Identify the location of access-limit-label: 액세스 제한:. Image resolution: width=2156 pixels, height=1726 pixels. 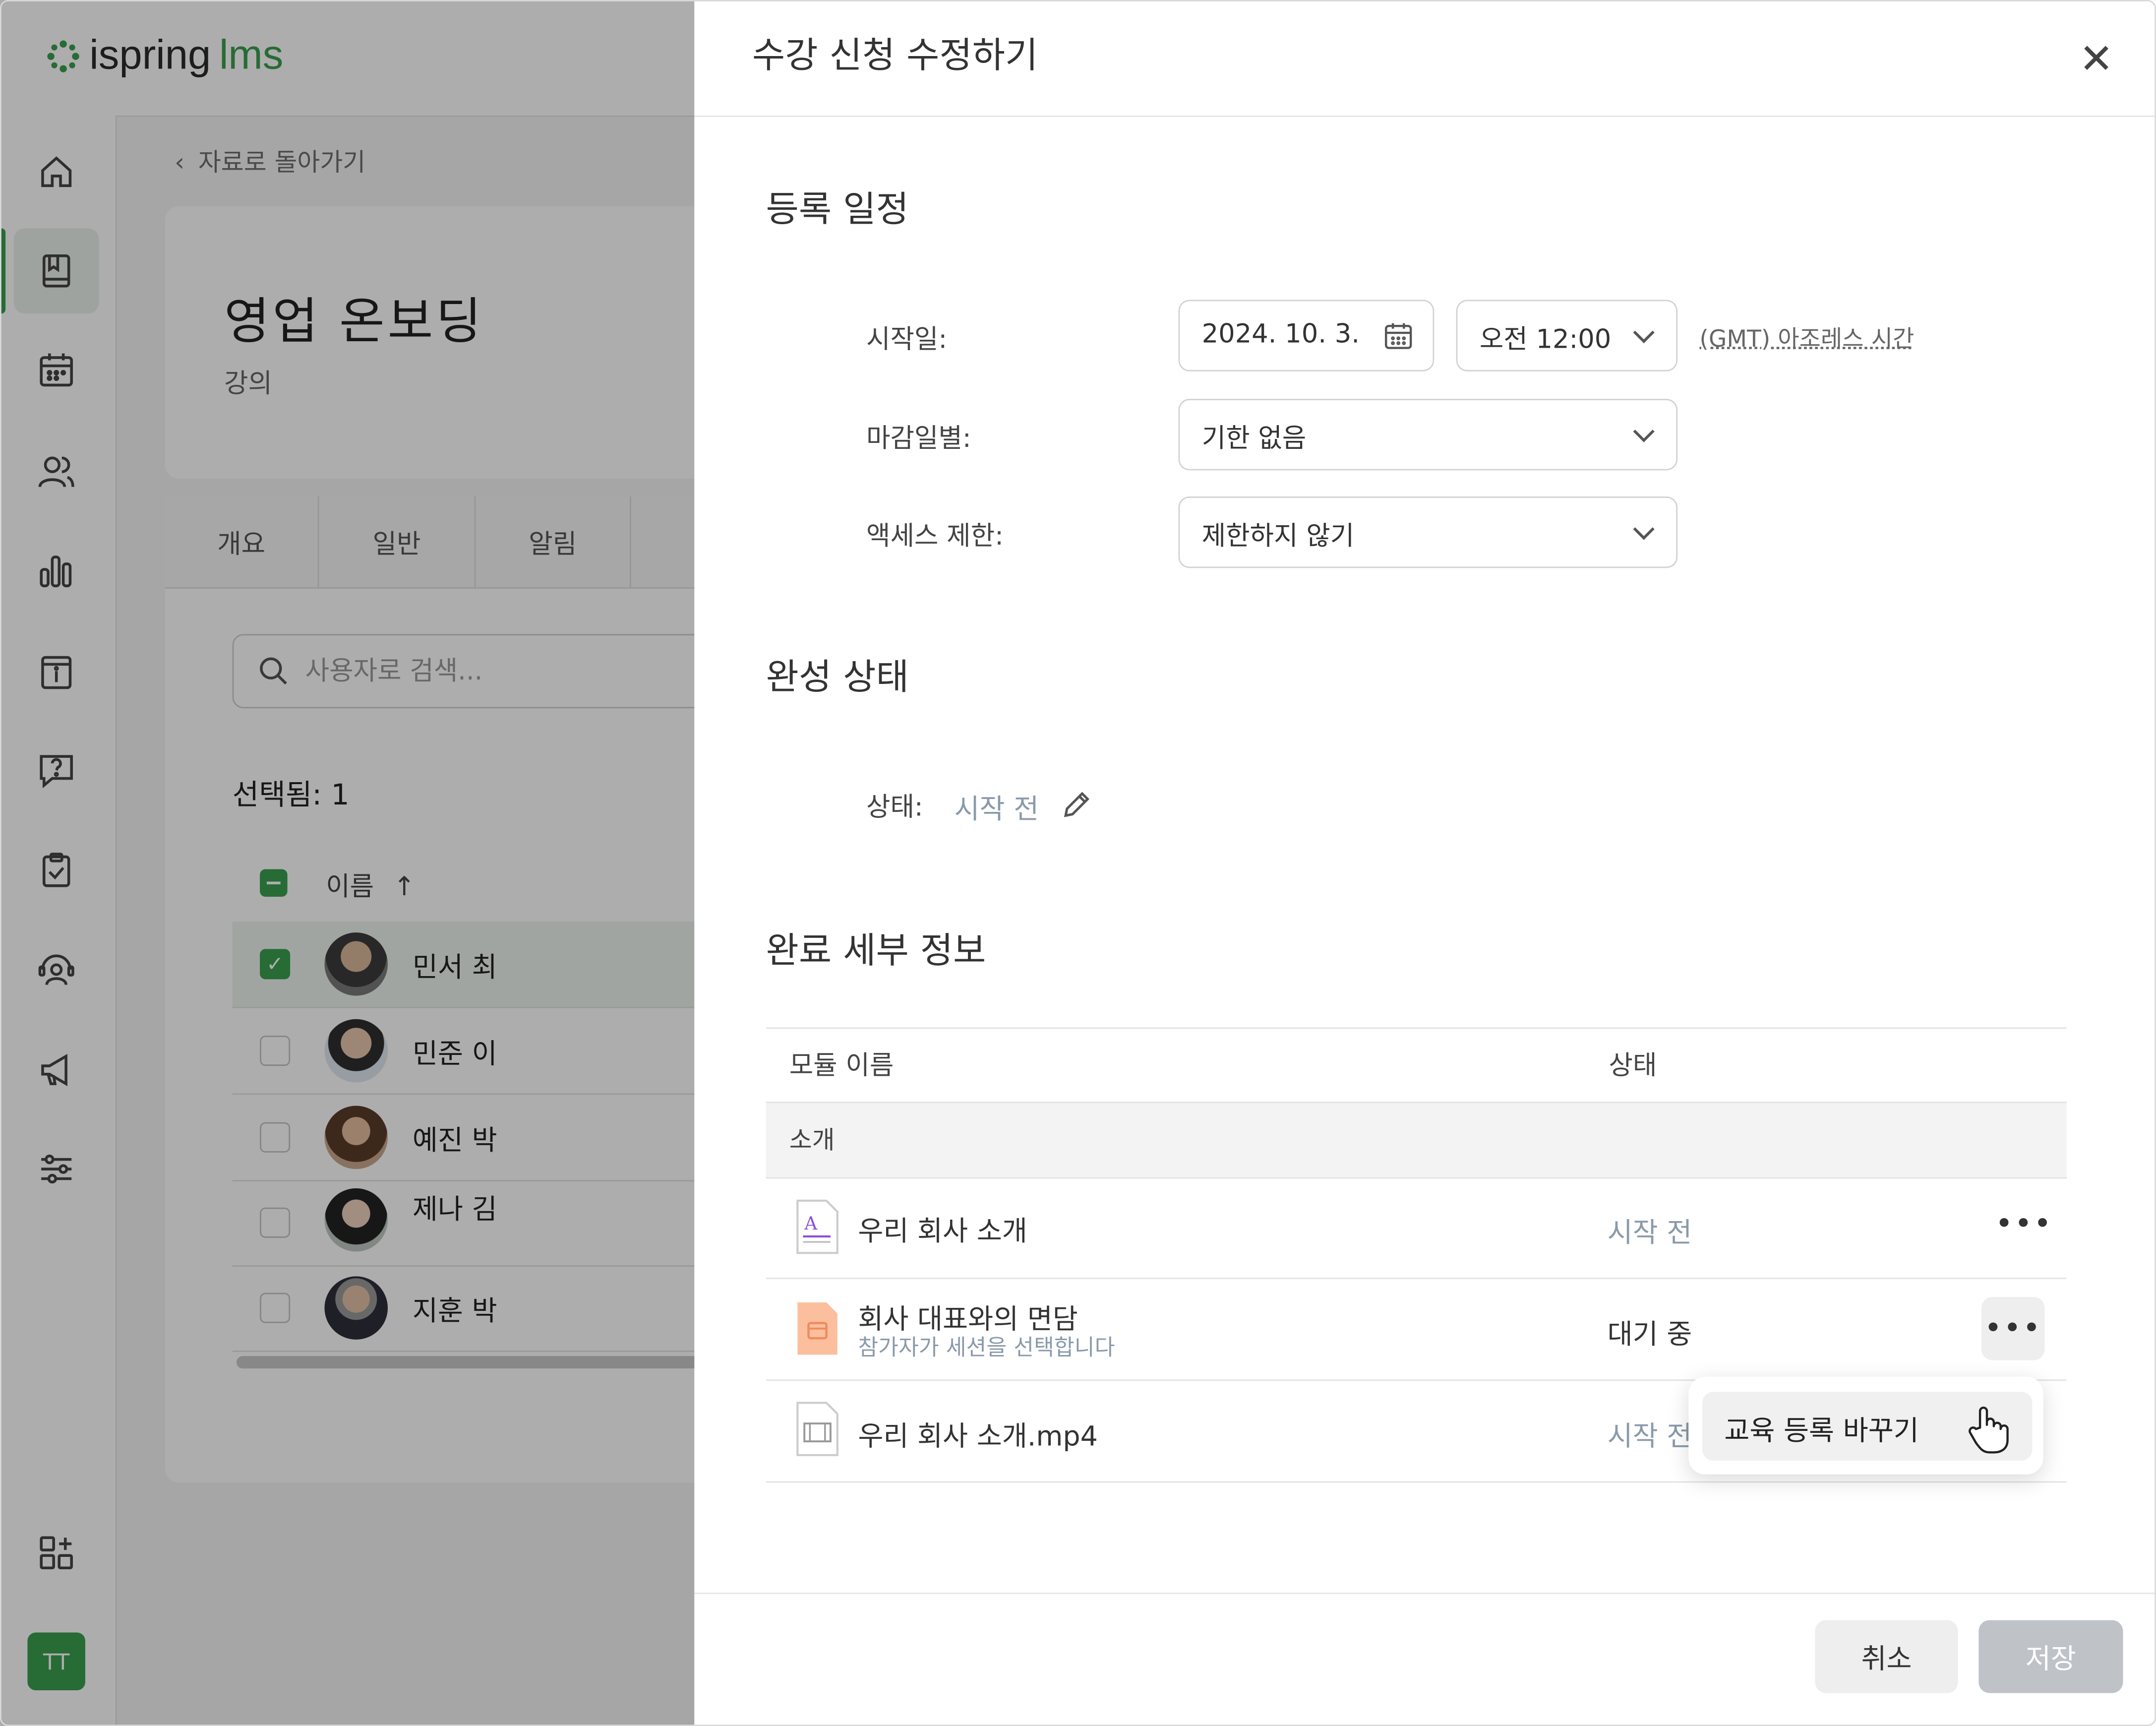
(935, 536).